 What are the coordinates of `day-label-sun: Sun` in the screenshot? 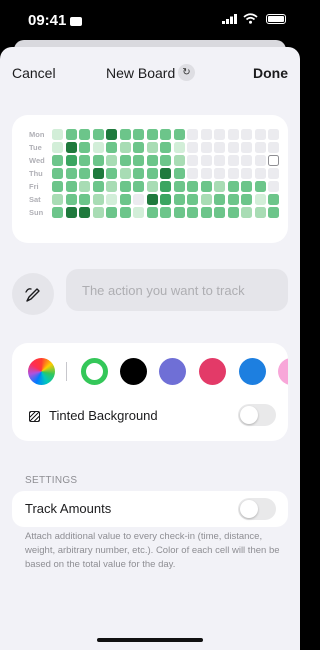 It's located at (36, 212).